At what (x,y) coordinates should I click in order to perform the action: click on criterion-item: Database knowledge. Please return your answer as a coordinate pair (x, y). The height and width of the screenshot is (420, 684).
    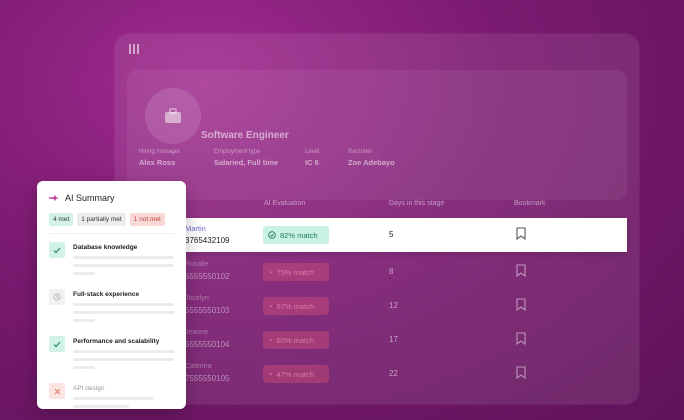
    Looking at the image, I should click on (111, 258).